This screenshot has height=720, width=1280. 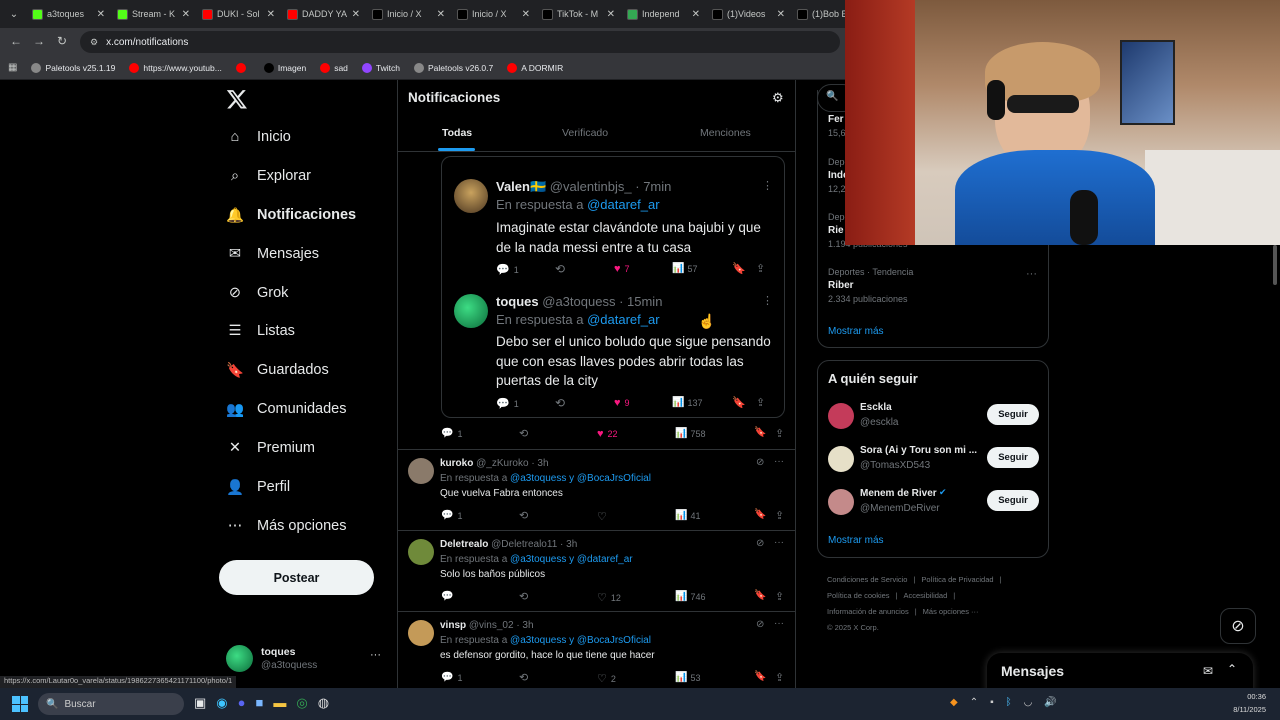 I want to click on apps-grid-icon: ▦, so click(x=12, y=67).